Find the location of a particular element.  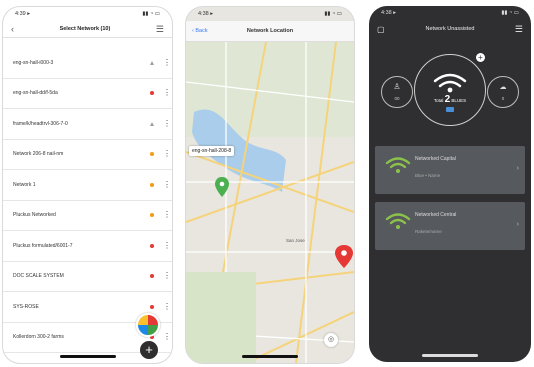

network-name: Network 1 is located at coordinates (24, 184).